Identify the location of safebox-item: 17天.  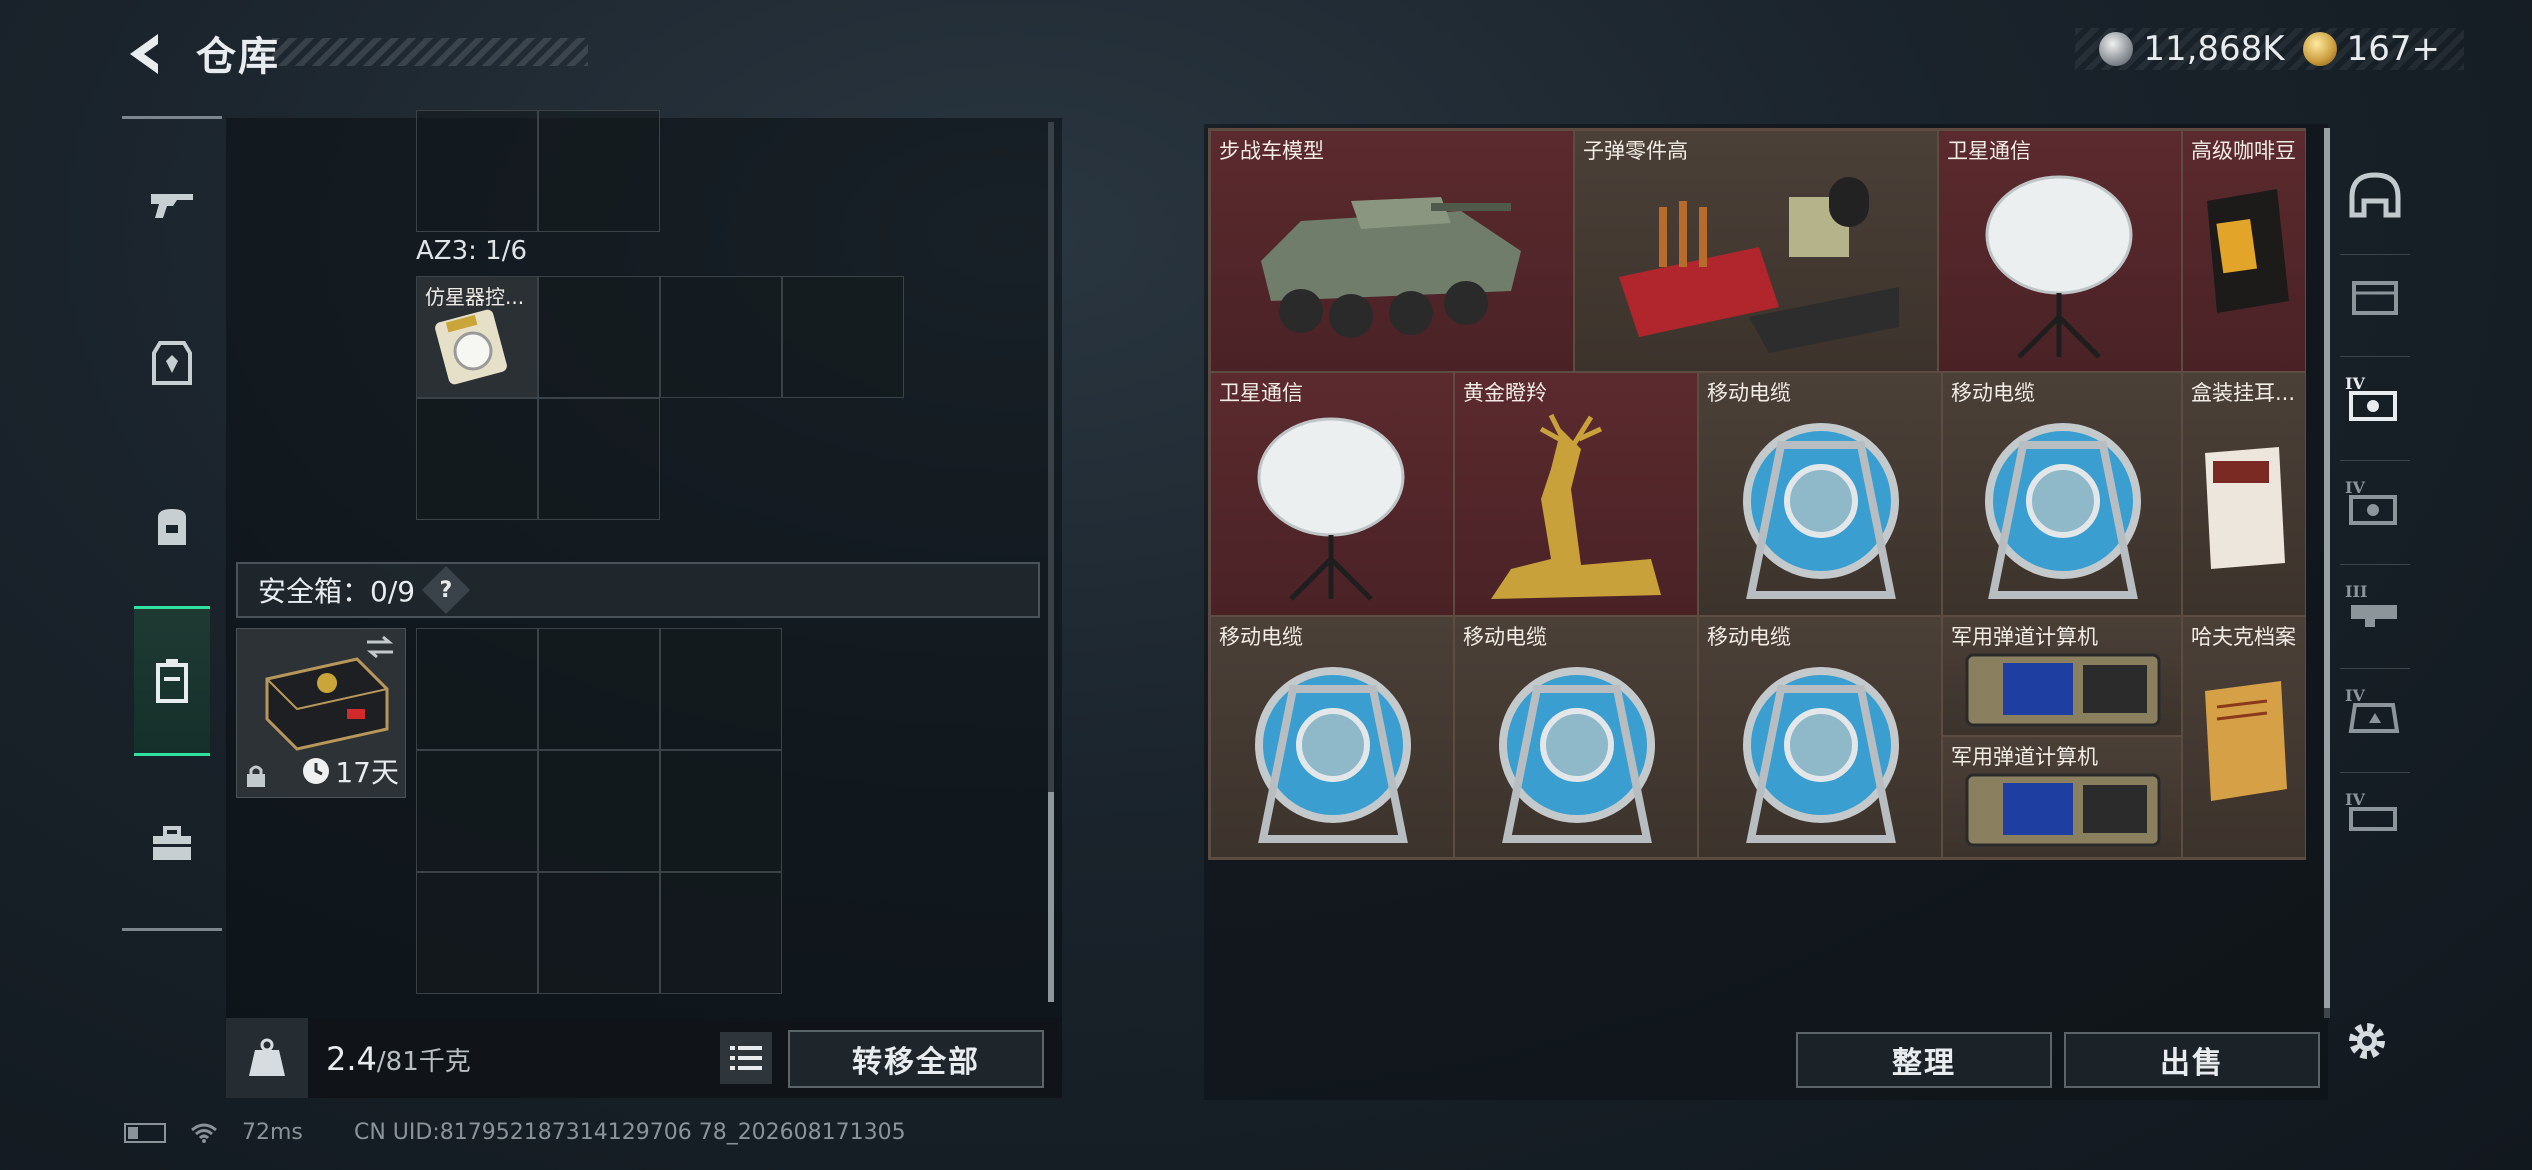
(321, 713).